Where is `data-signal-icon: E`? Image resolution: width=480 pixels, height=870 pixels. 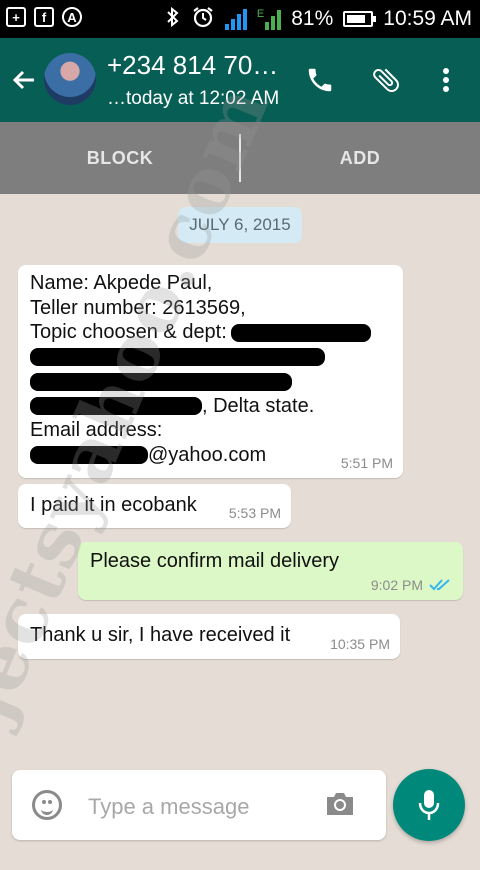
data-signal-icon: E is located at coordinates (269, 19).